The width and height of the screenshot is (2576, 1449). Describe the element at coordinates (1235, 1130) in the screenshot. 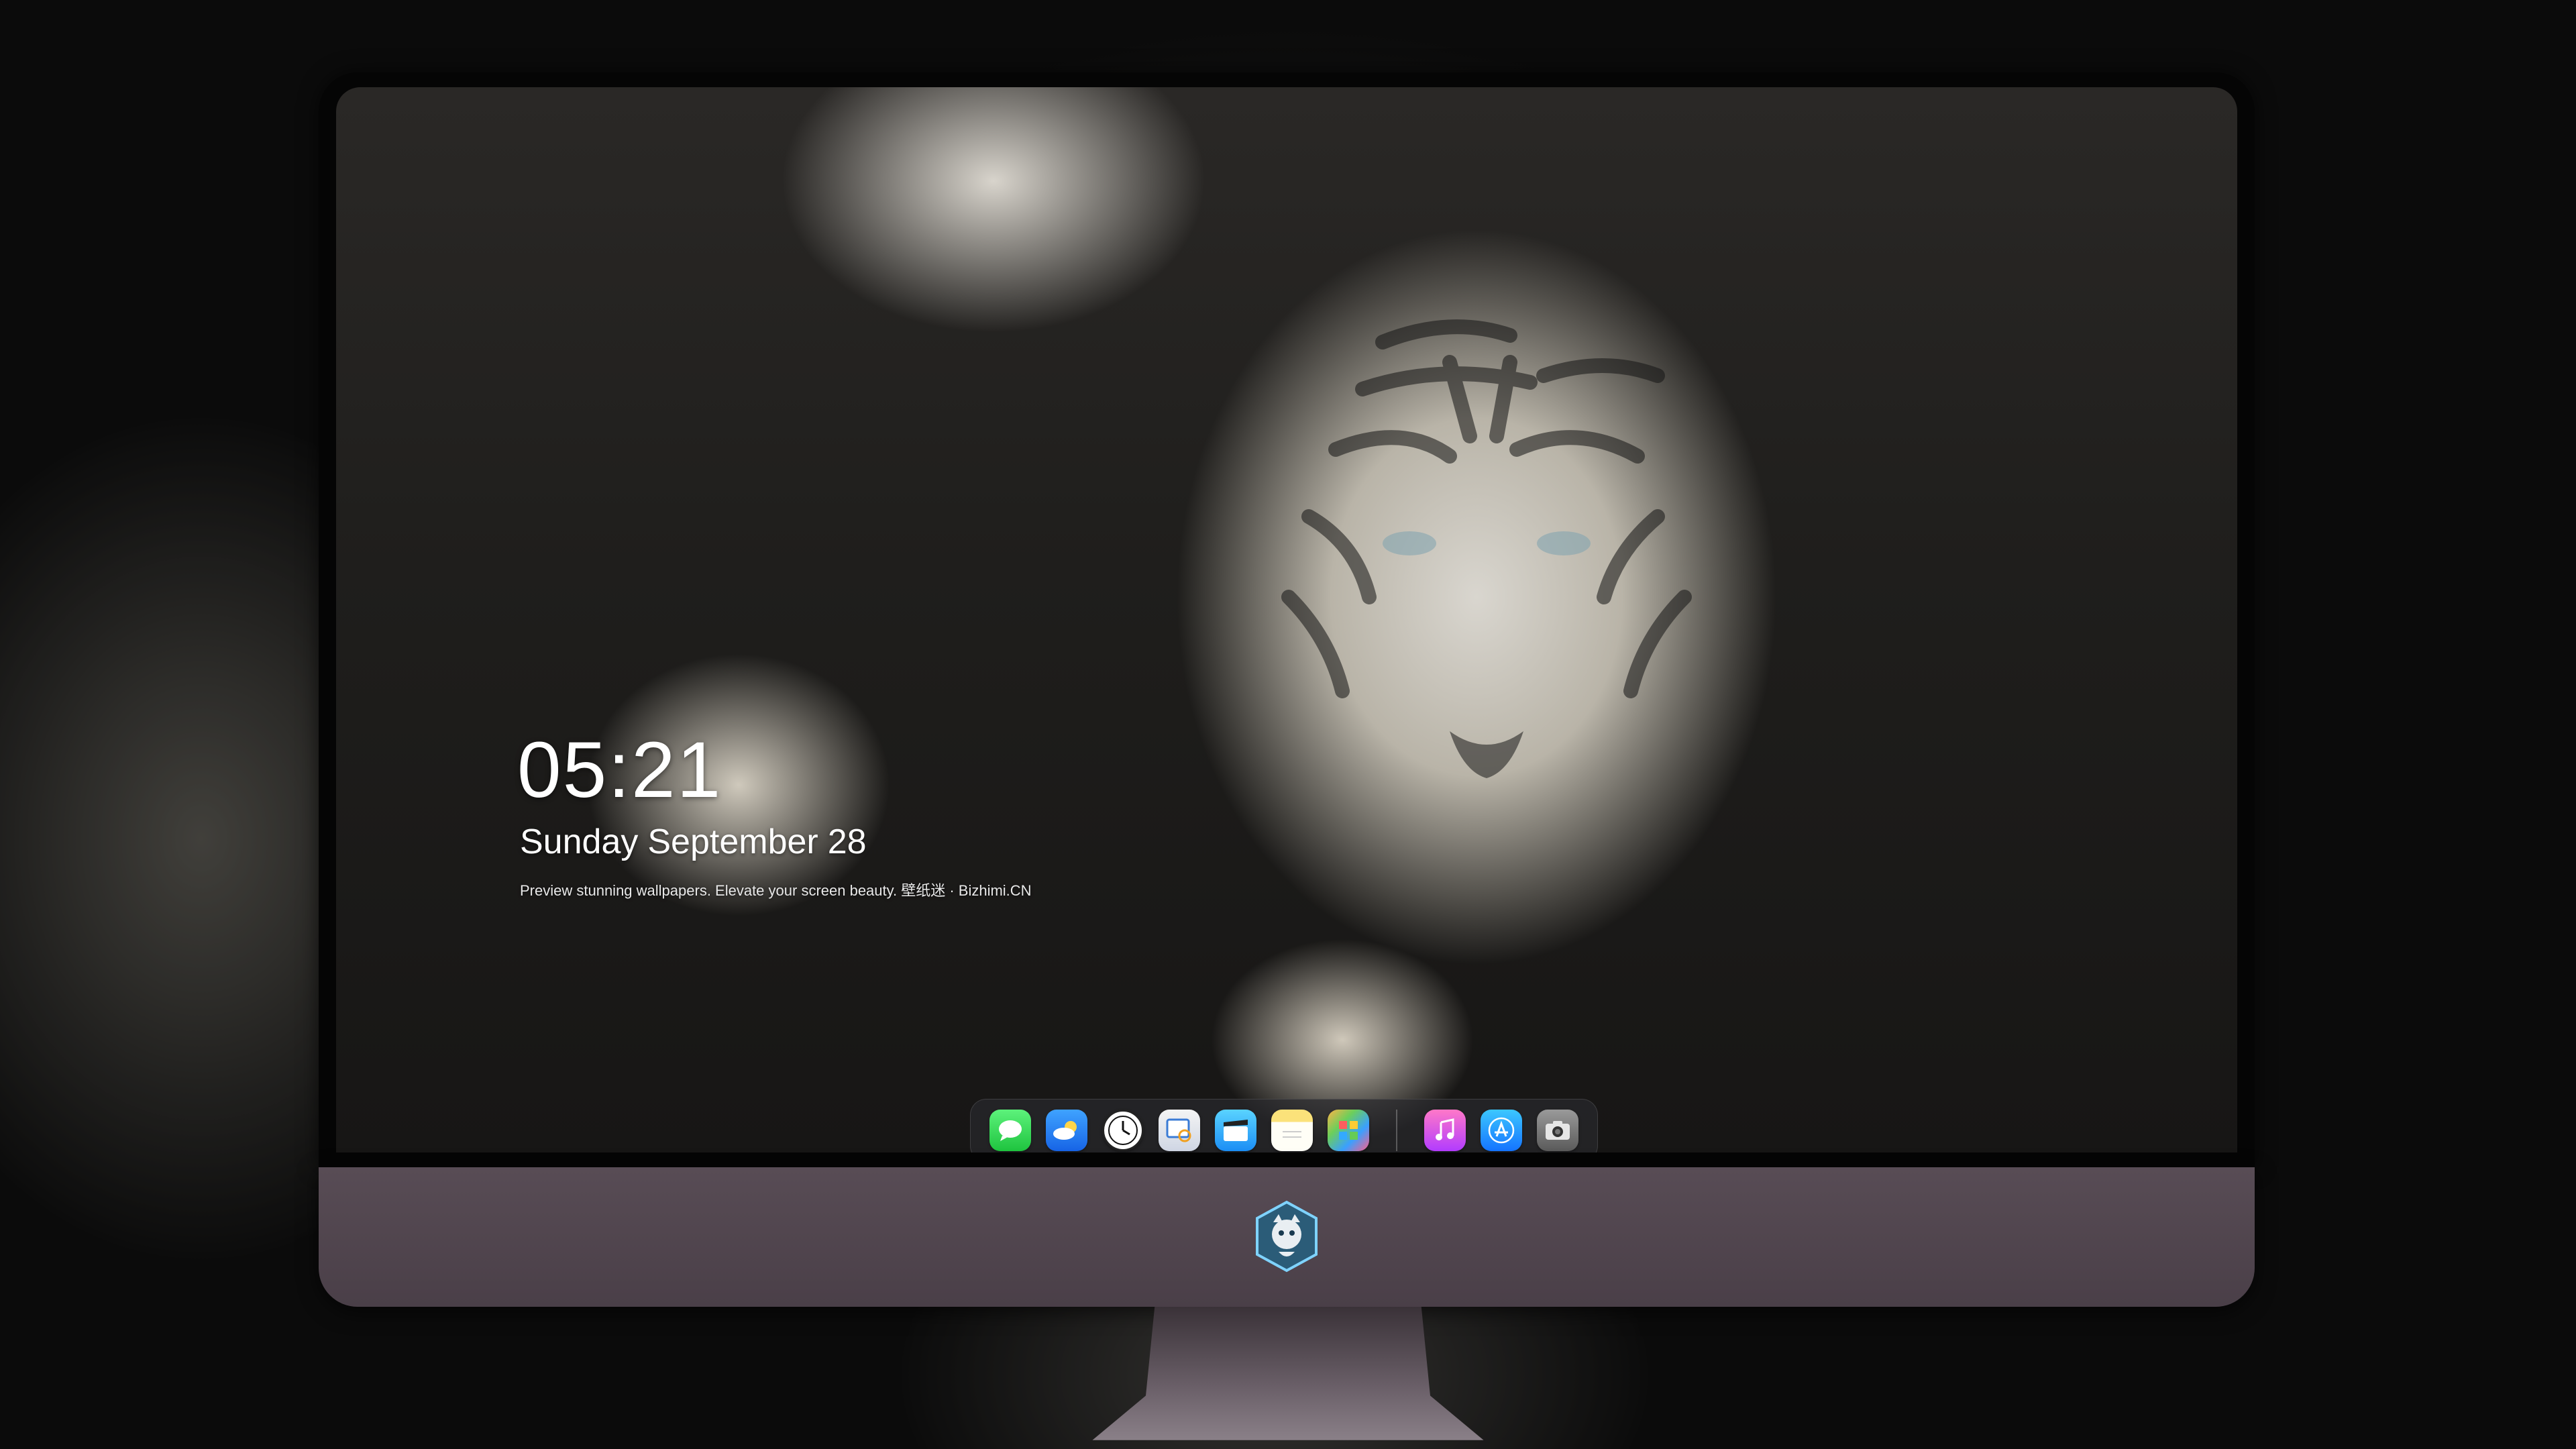

I see `clapperboard-icon` at that location.